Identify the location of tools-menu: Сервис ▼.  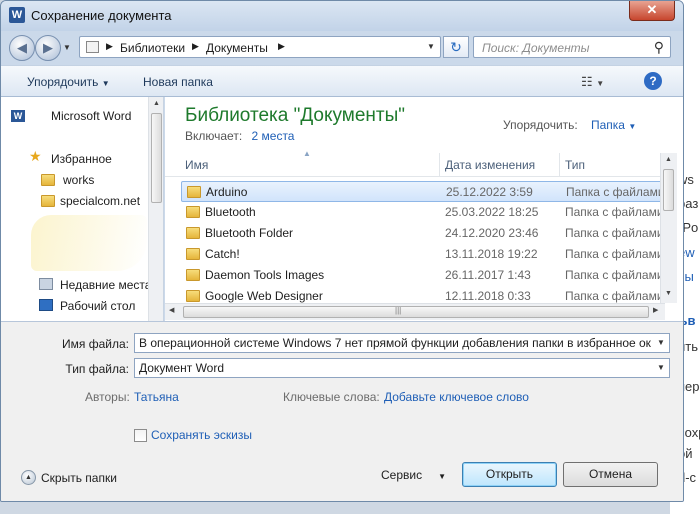
(413, 475).